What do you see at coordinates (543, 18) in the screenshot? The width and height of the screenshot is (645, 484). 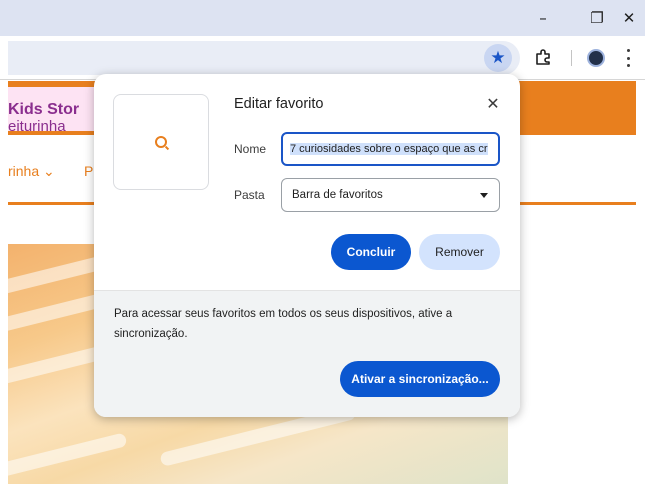 I see `minimize-icon: –` at bounding box center [543, 18].